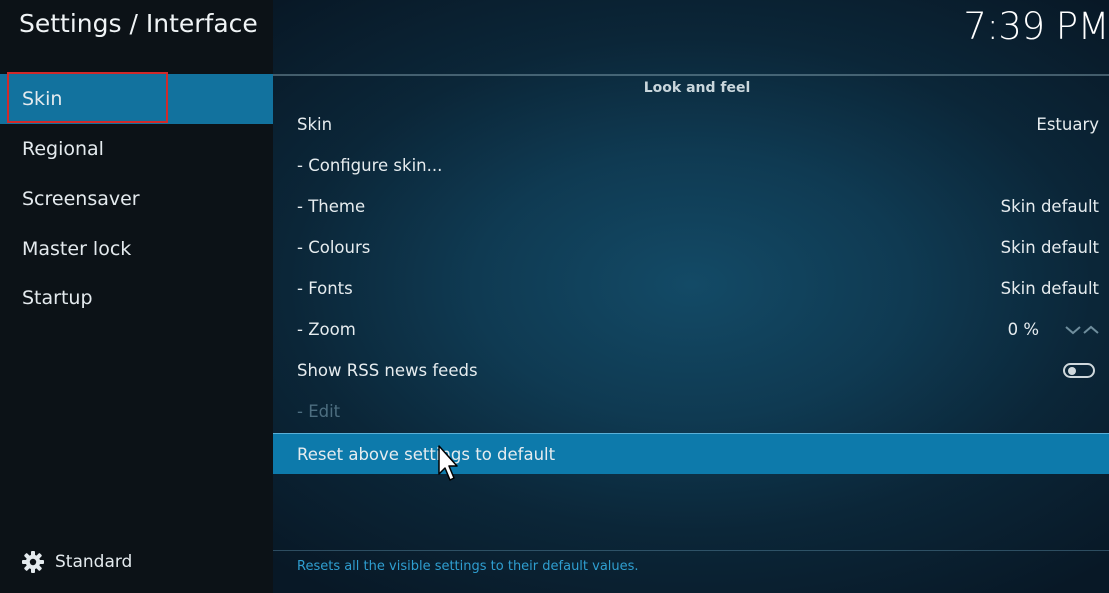  I want to click on setting-value: Estuary, so click(1067, 124).